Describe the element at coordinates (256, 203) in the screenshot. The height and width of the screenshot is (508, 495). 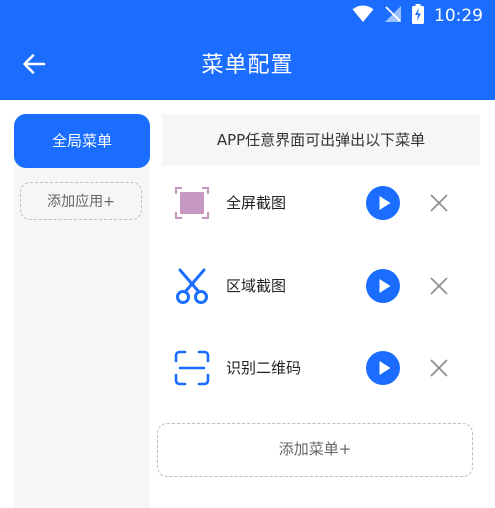
I see `menu-item-label: 全屏截图` at that location.